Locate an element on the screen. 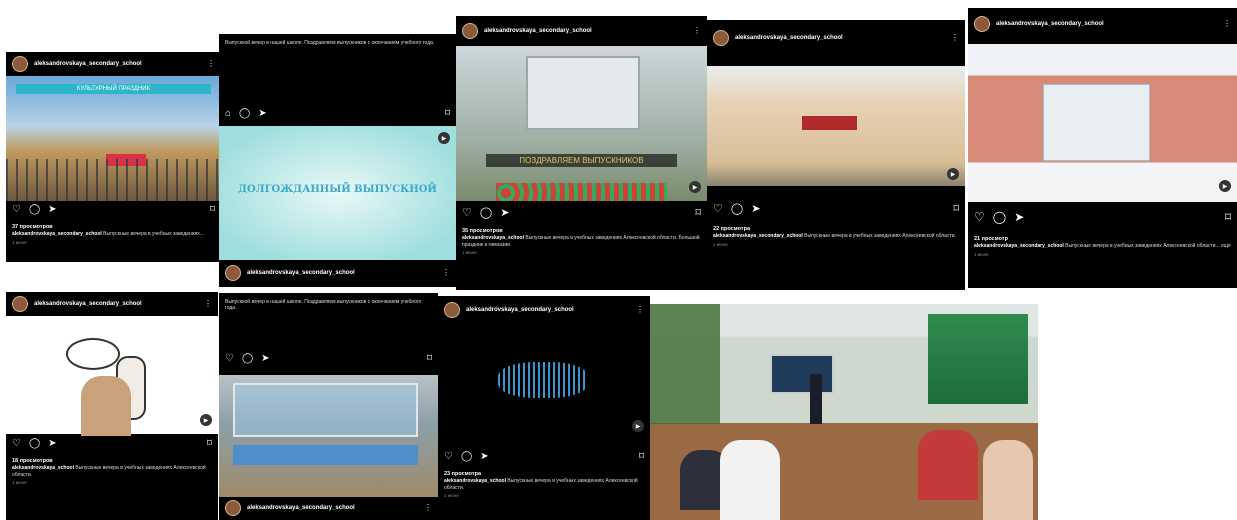 This screenshot has width=1237, height=520. fence is located at coordinates (113, 180).